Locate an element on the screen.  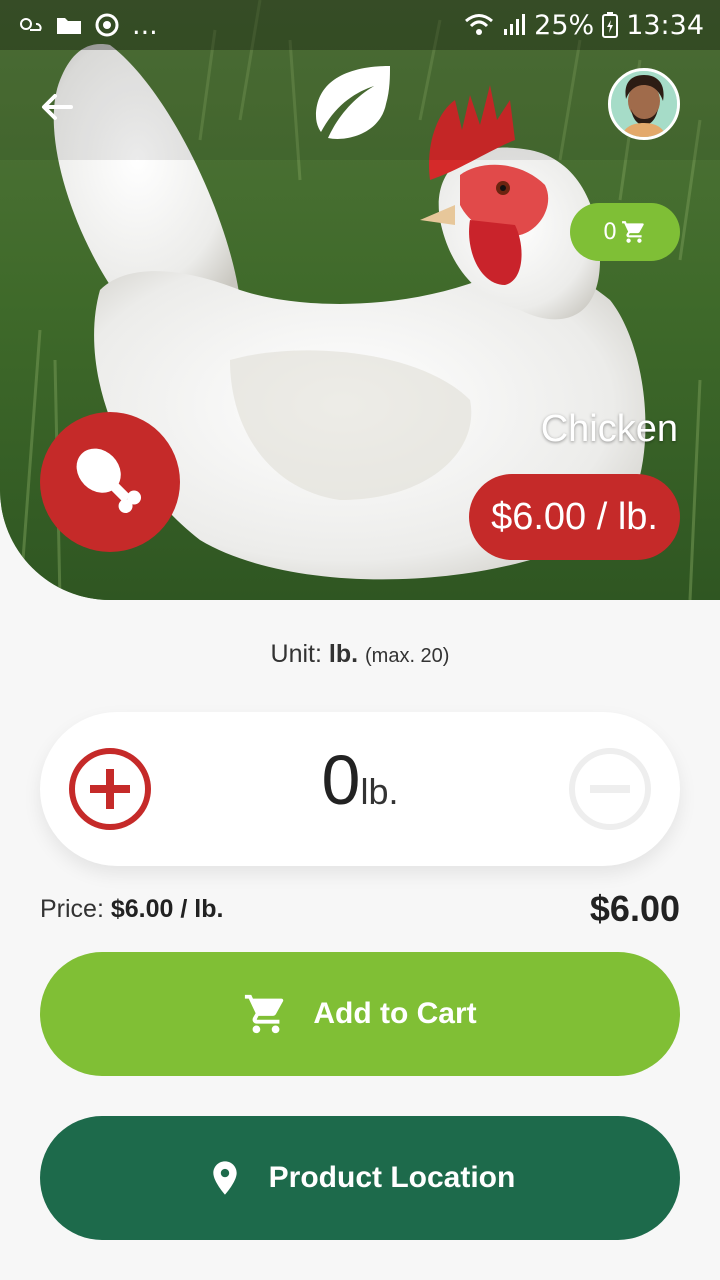
sync-icon is located at coordinates (107, 25).